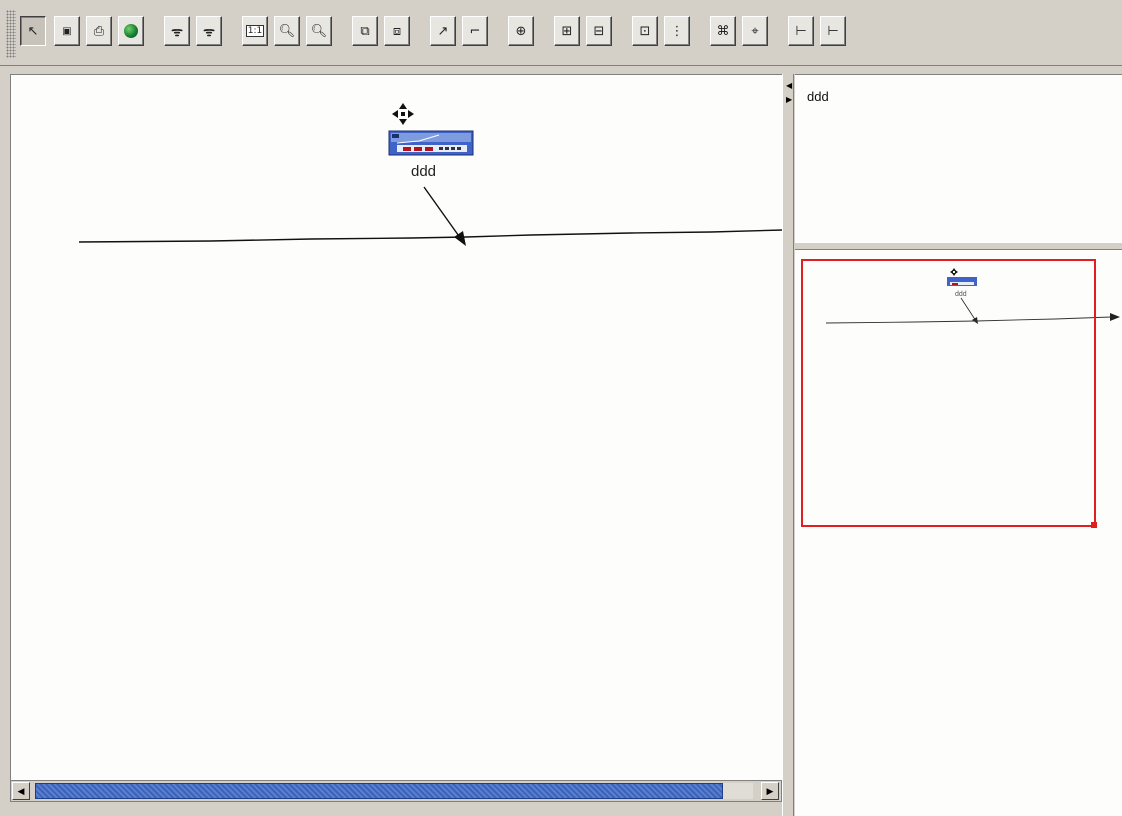  I want to click on zoom-out-icon: 🔍︎, so click(319, 31).